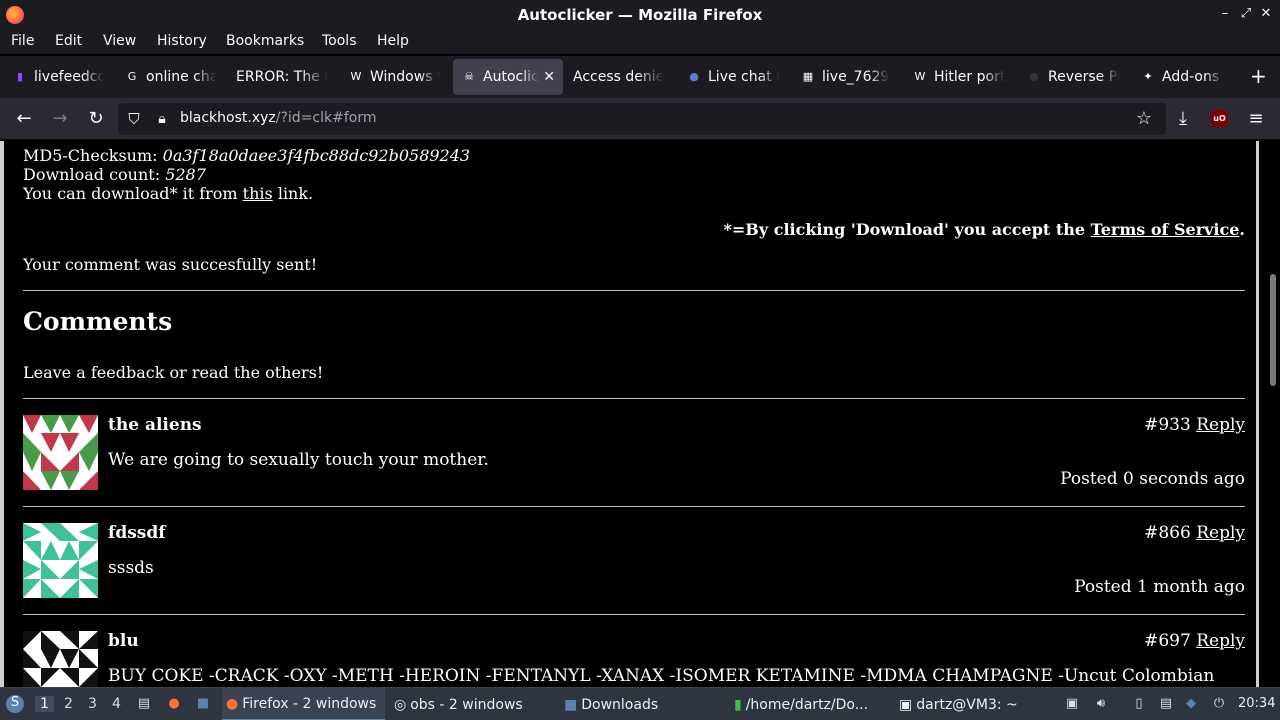 The height and width of the screenshot is (720, 1280). I want to click on menu-history: History, so click(182, 41).